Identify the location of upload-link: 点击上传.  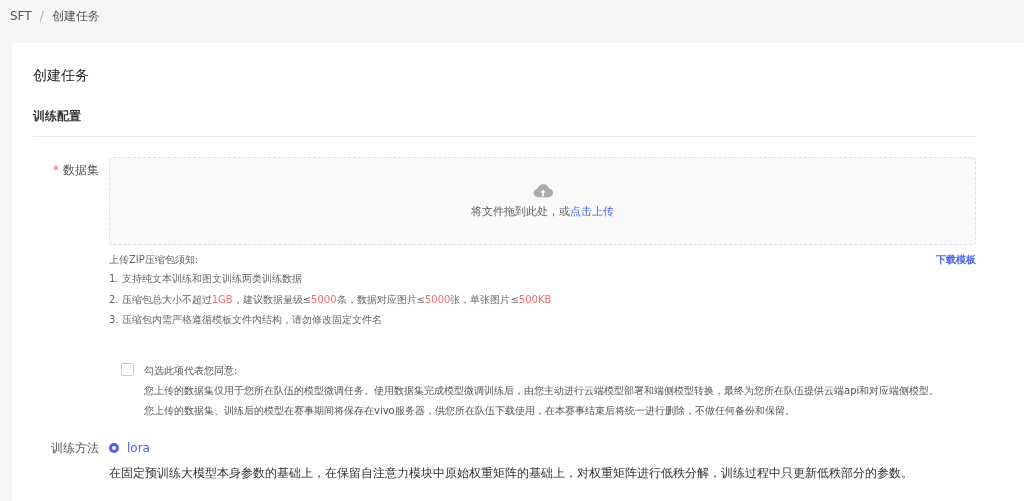
(592, 211).